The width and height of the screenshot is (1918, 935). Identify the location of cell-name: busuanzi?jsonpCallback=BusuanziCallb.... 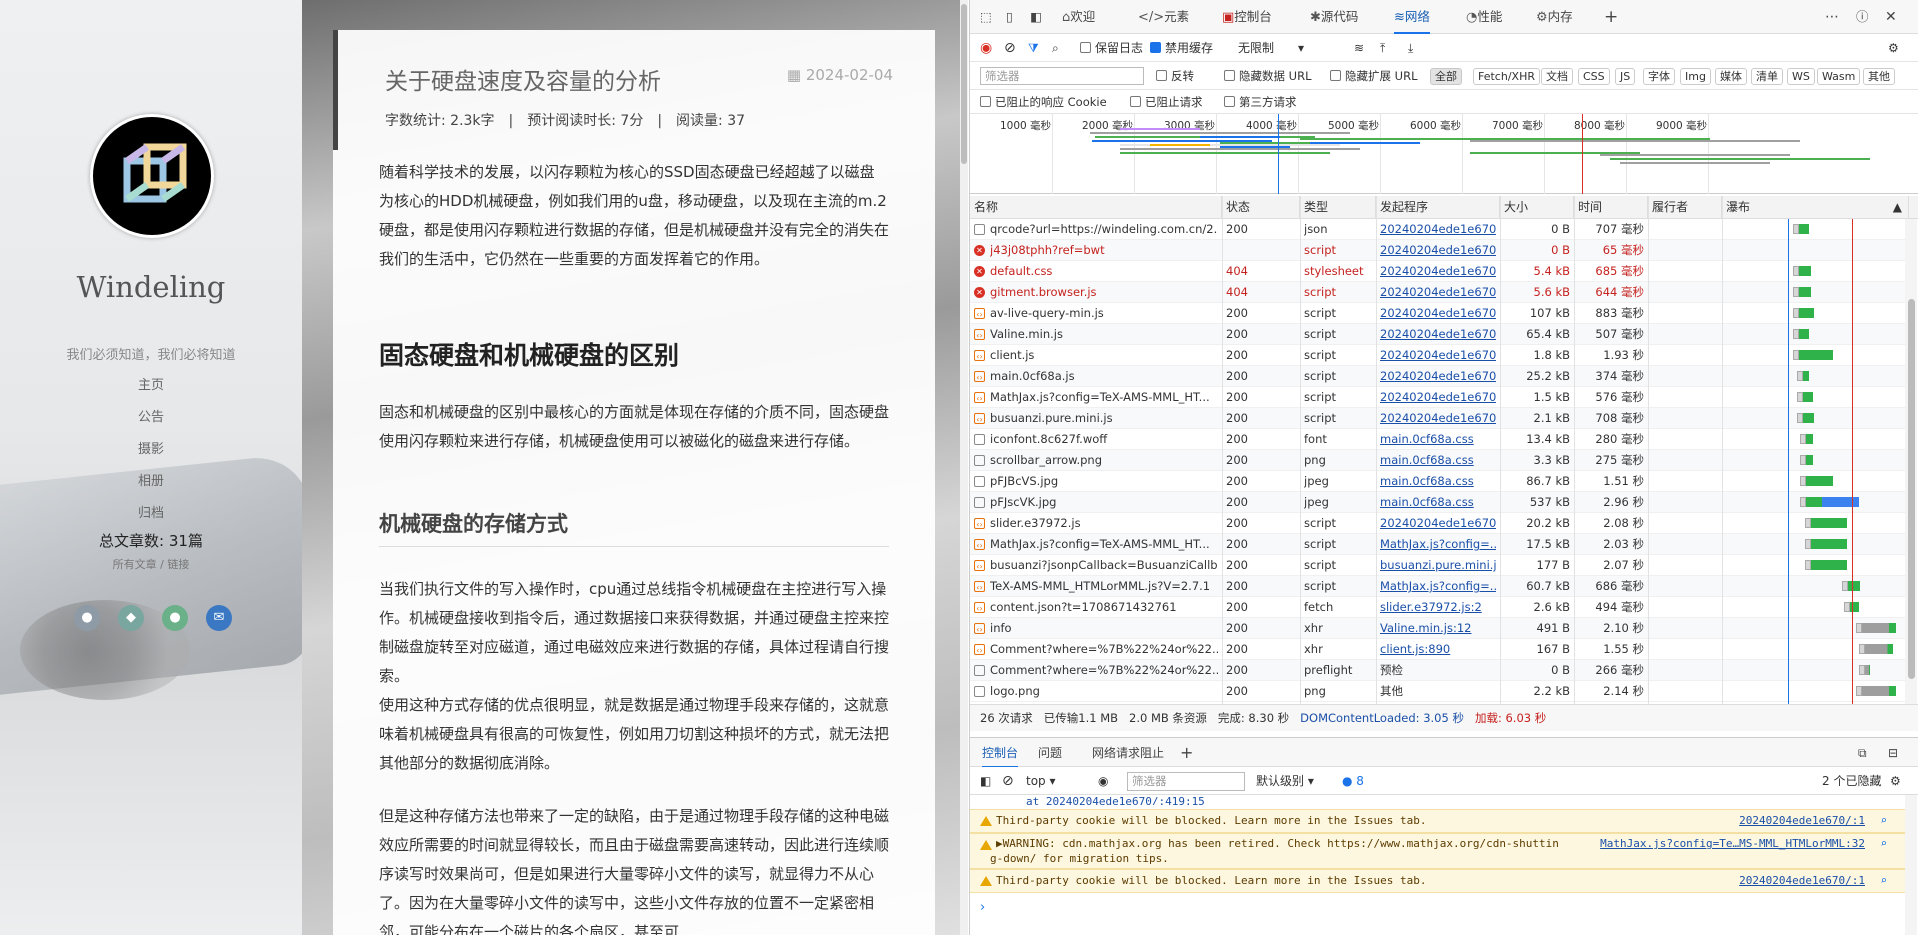
(1104, 565).